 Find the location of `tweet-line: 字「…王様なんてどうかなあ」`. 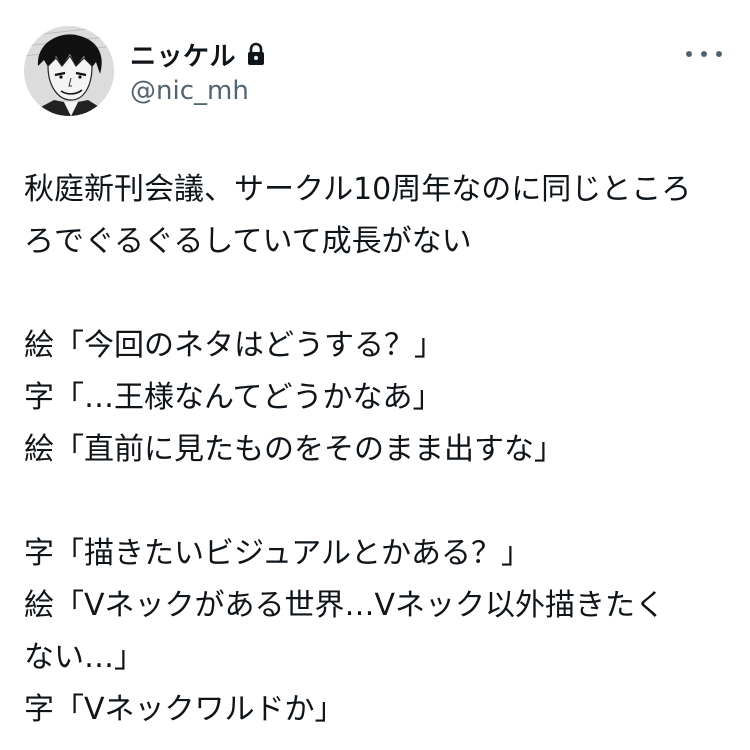

tweet-line: 字「…王様なんてどうかなあ」 is located at coordinates (233, 397).